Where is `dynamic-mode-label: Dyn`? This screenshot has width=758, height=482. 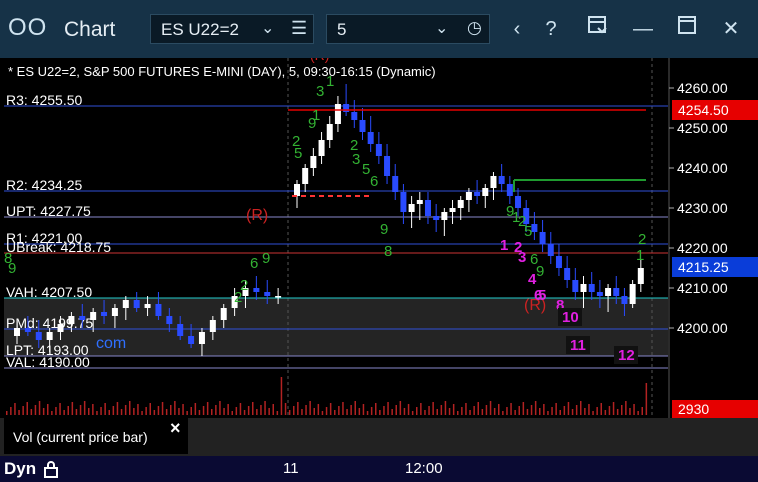
dynamic-mode-label: Dyn is located at coordinates (20, 469).